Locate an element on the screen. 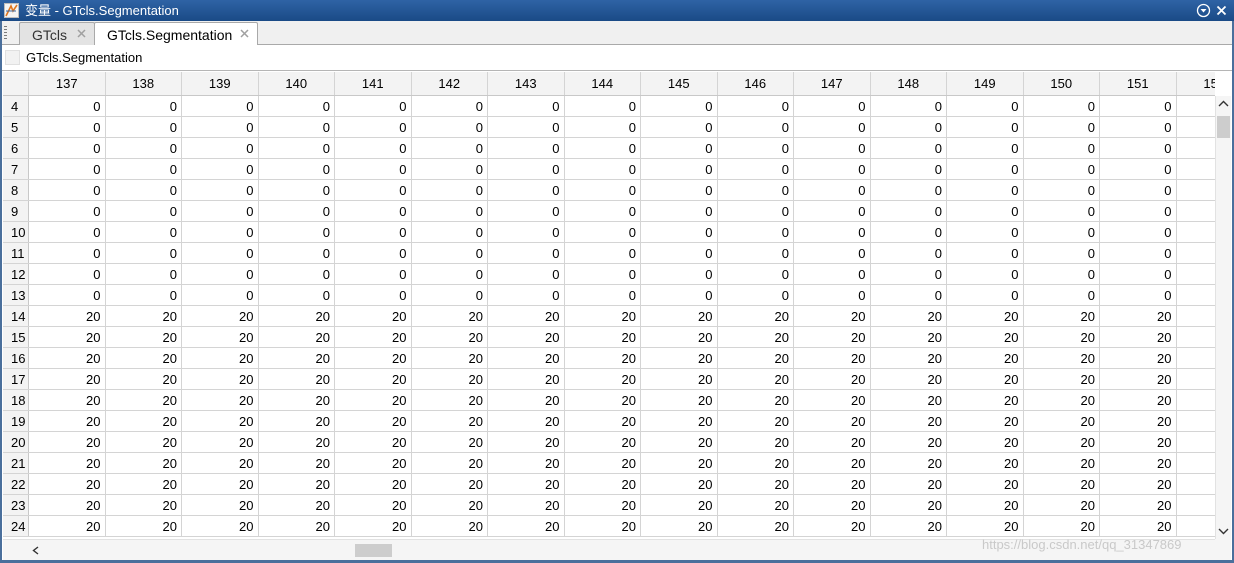  row-header: 12 is located at coordinates (16, 274).